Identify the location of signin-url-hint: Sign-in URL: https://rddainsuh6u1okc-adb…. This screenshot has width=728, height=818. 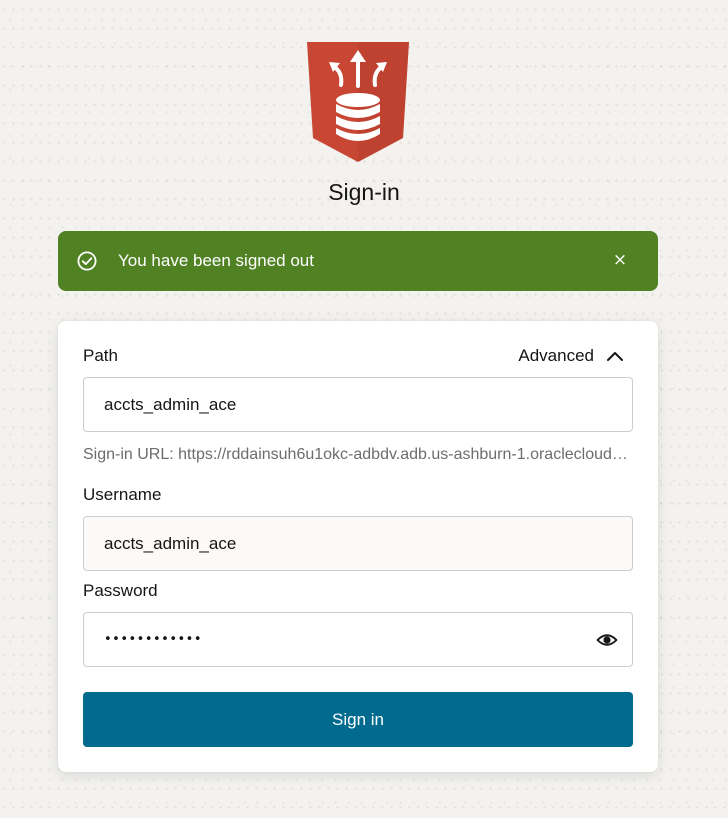
(358, 454).